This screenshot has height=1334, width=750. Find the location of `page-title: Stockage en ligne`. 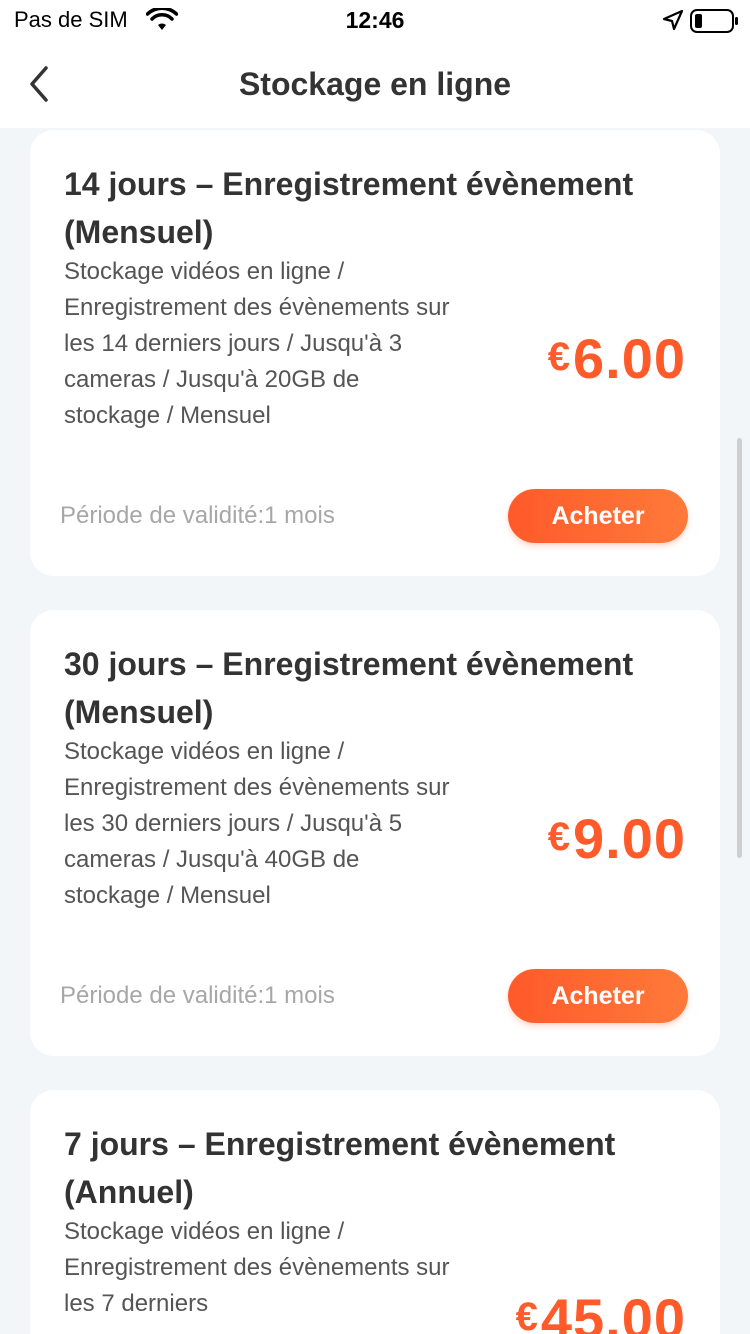

page-title: Stockage en ligne is located at coordinates (375, 84).